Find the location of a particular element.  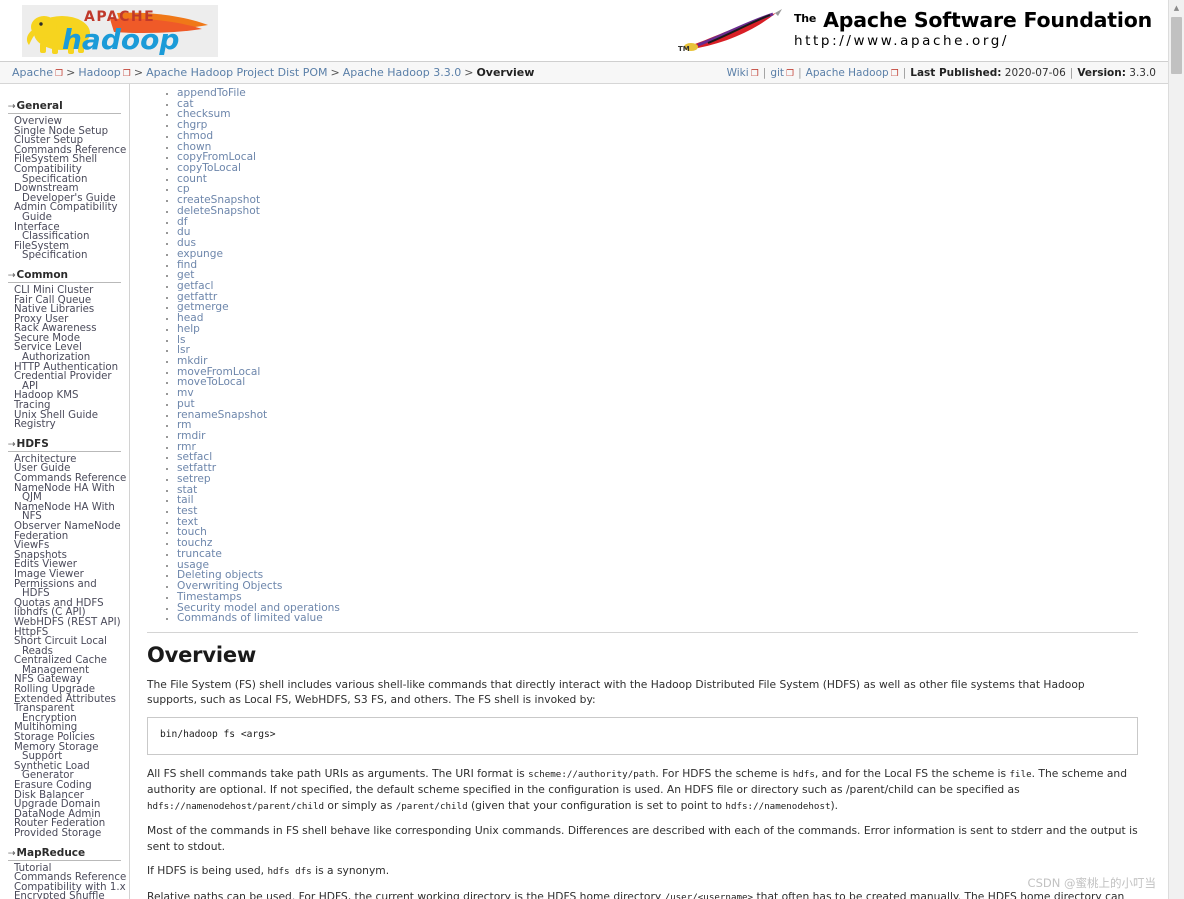

list-item: NameNode HA With QJM is located at coordinates (64, 493).